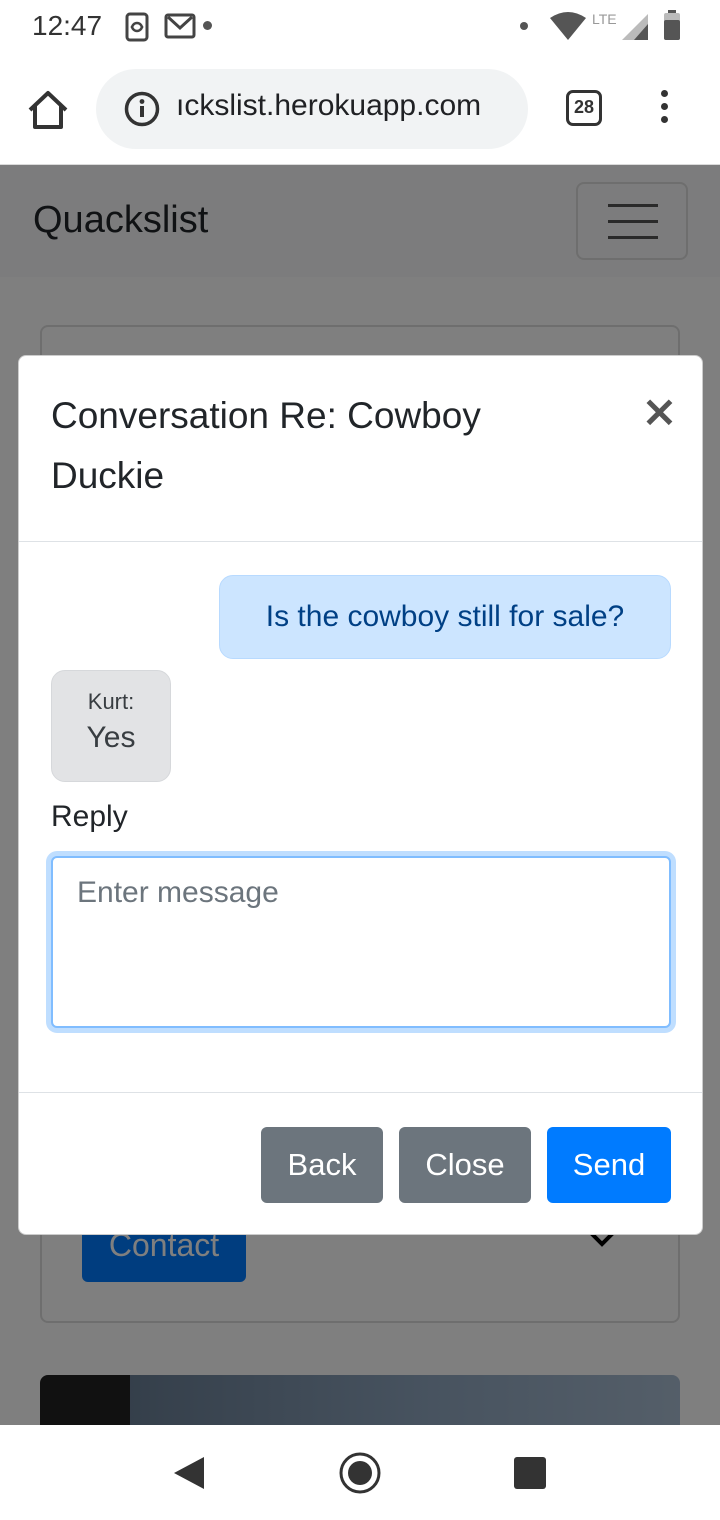 This screenshot has width=720, height=1520. What do you see at coordinates (568, 26) in the screenshot?
I see `wifi-icon` at bounding box center [568, 26].